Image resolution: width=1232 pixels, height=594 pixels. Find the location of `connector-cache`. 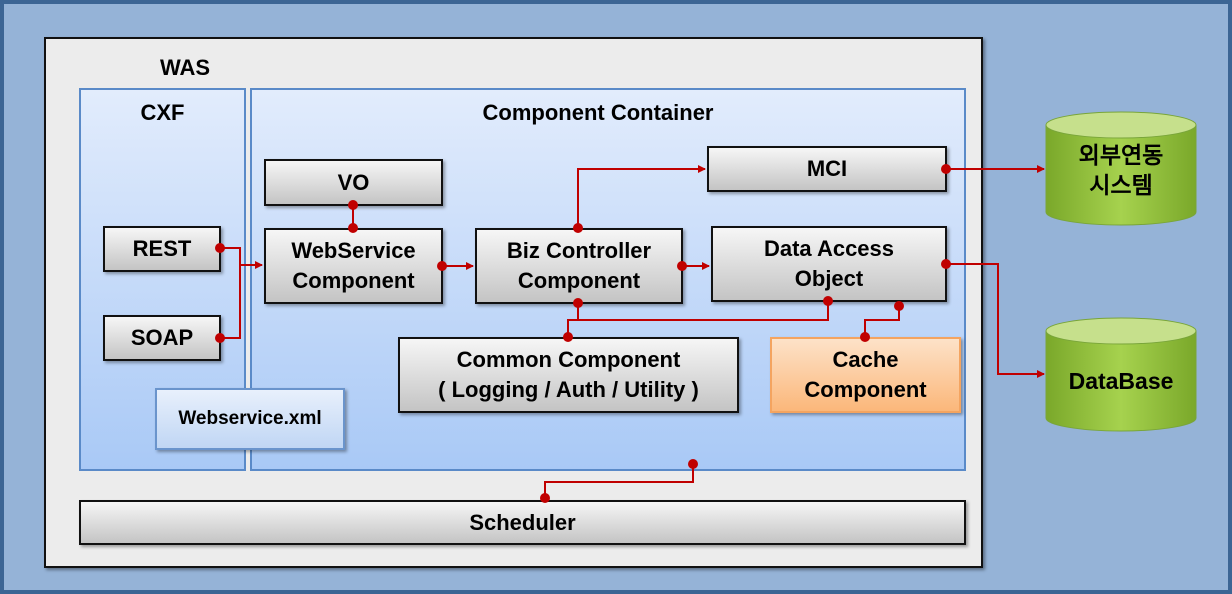

connector-cache is located at coordinates (882, 321).